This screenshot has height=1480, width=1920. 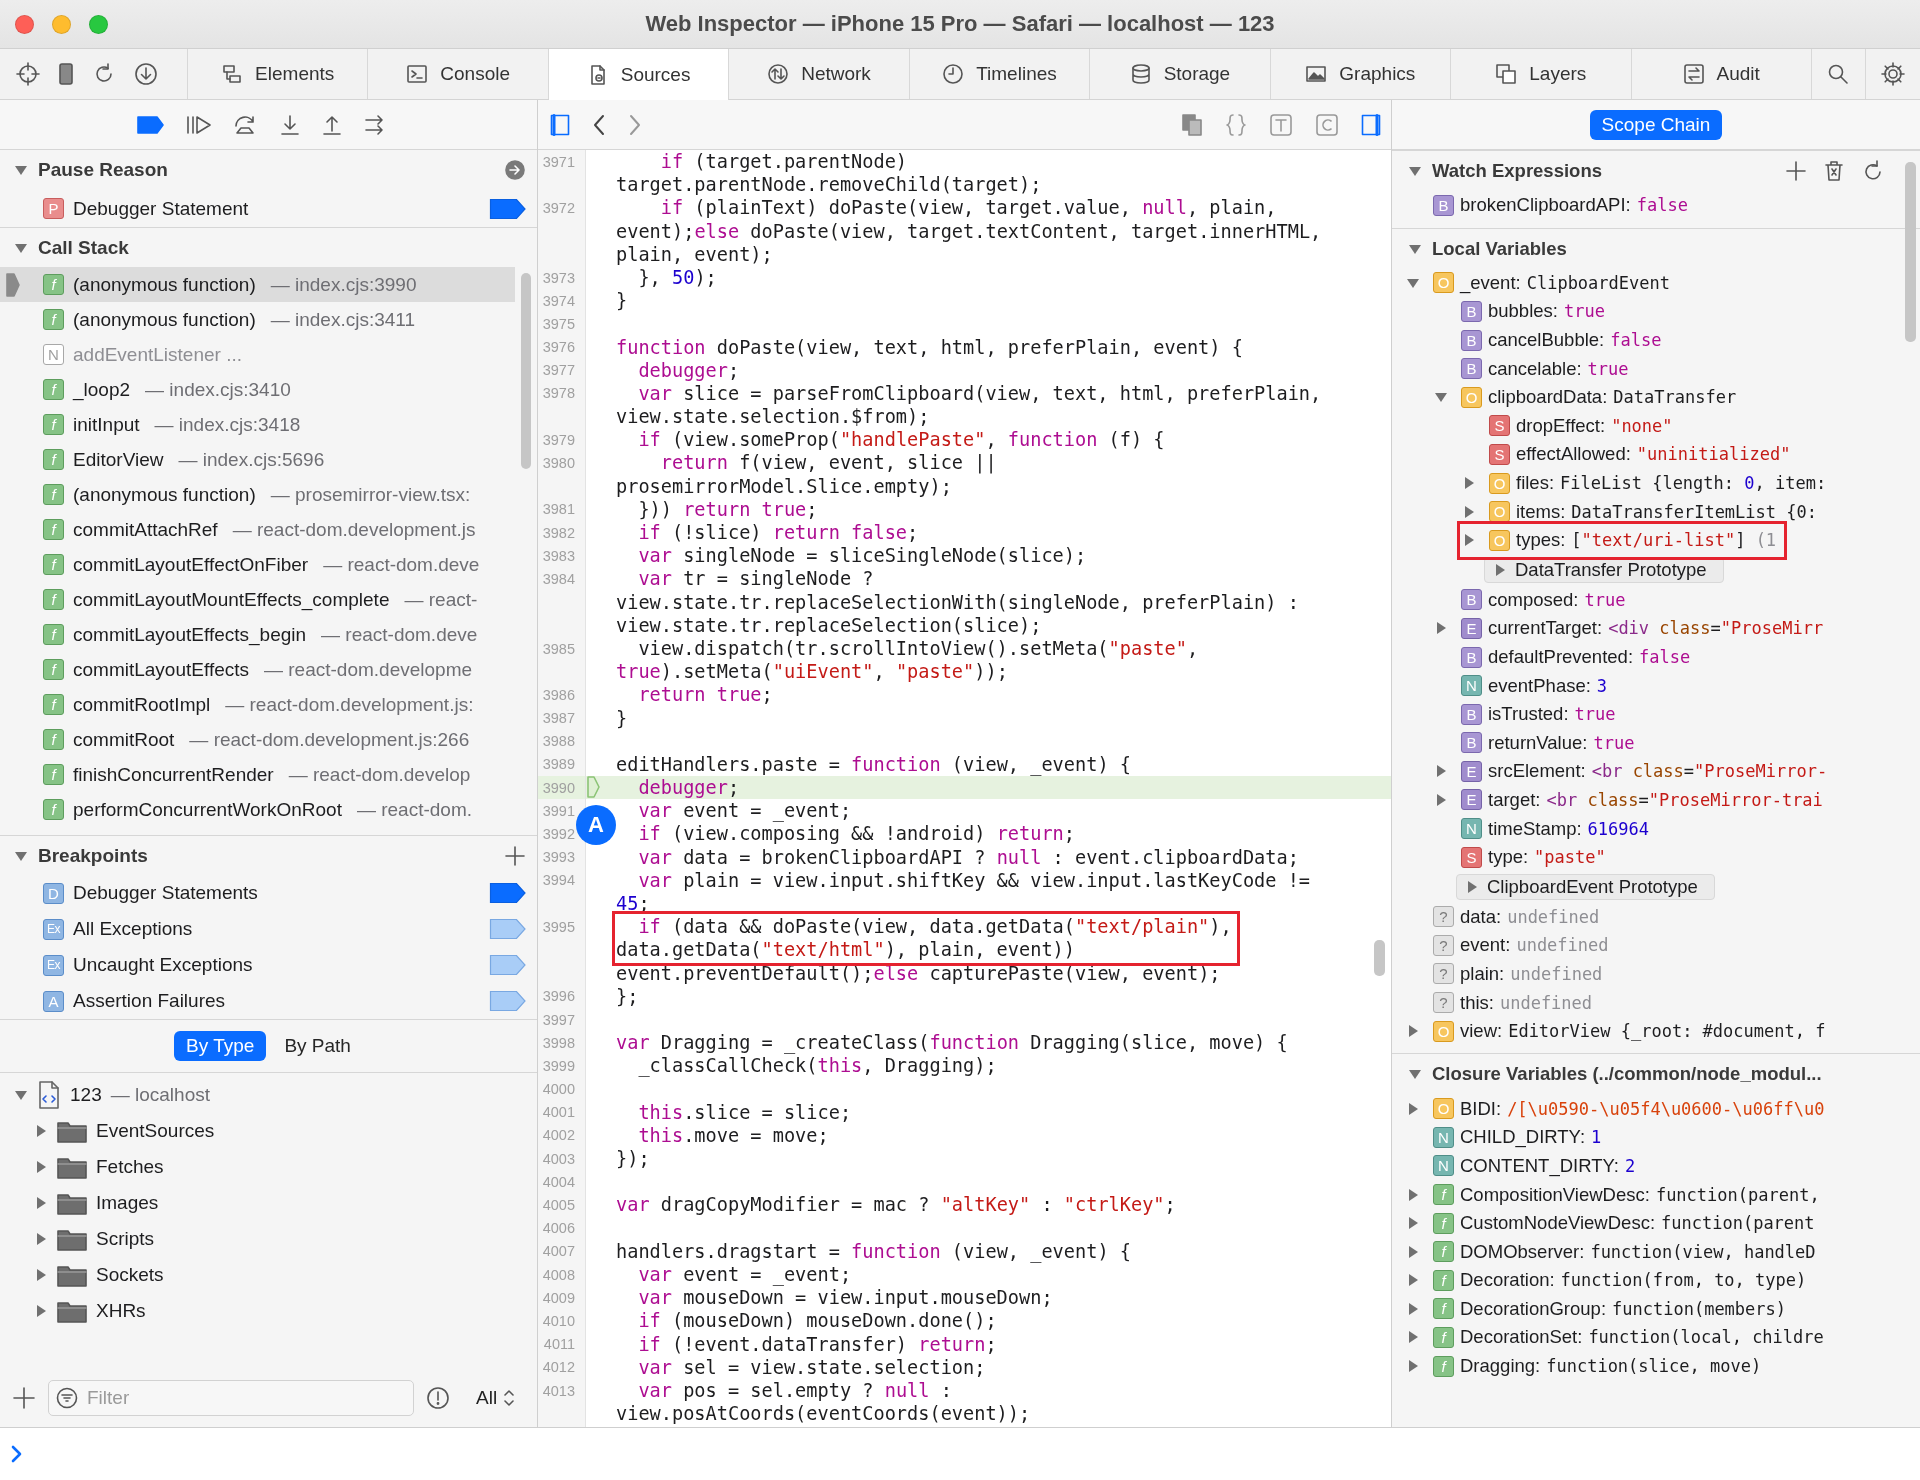 What do you see at coordinates (1537, 771) in the screenshot?
I see `variable-name: srcElement:` at bounding box center [1537, 771].